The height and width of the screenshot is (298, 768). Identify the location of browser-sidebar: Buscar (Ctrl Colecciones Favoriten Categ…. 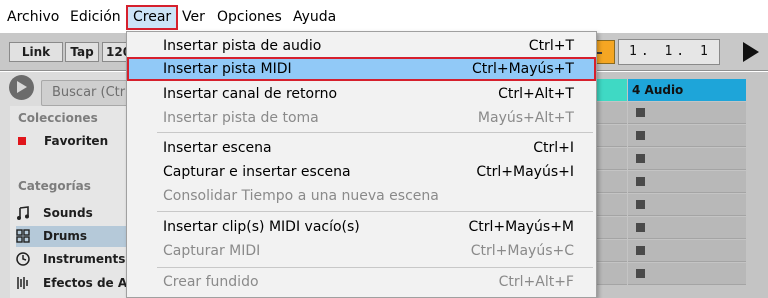
(70, 185).